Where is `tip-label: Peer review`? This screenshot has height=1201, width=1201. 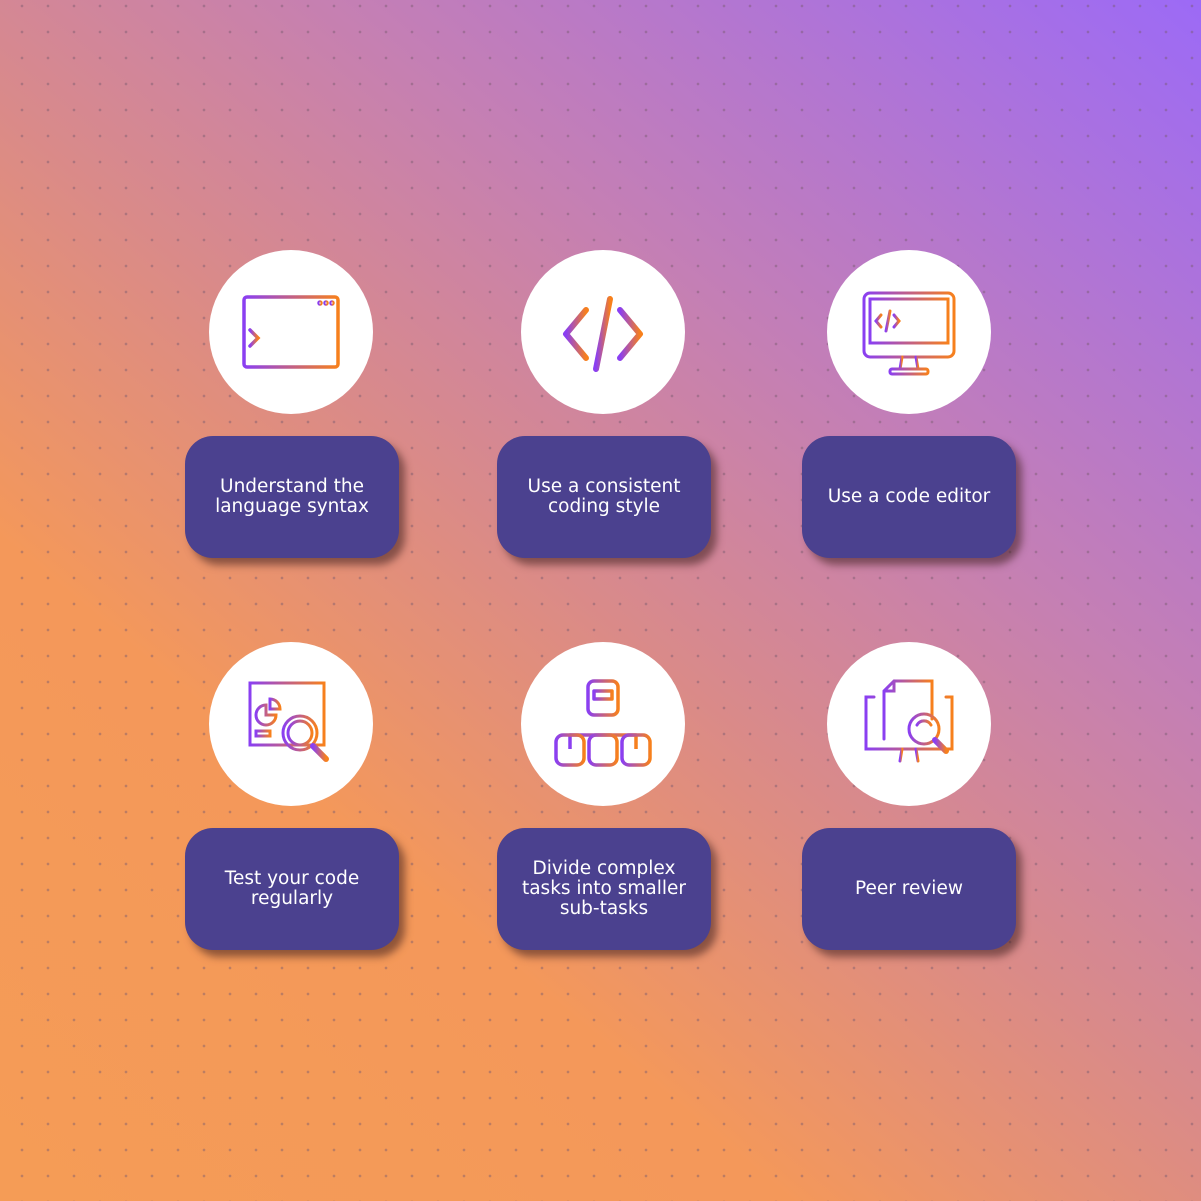
tip-label: Peer review is located at coordinates (909, 888).